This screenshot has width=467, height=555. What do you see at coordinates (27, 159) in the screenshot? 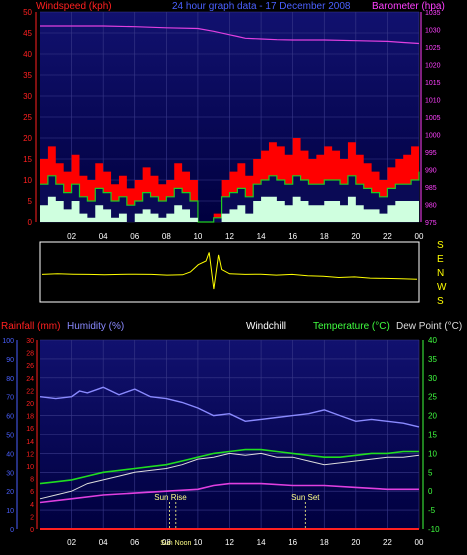
I see `wind-tick-label: 15` at bounding box center [27, 159].